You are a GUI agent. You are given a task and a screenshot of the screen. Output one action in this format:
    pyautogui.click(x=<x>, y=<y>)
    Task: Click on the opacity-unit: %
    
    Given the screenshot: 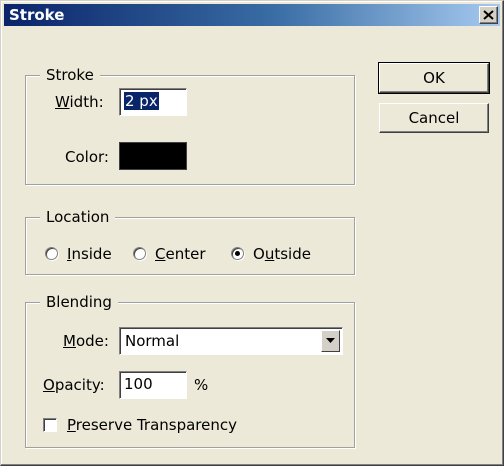 What is the action you would take?
    pyautogui.click(x=201, y=385)
    